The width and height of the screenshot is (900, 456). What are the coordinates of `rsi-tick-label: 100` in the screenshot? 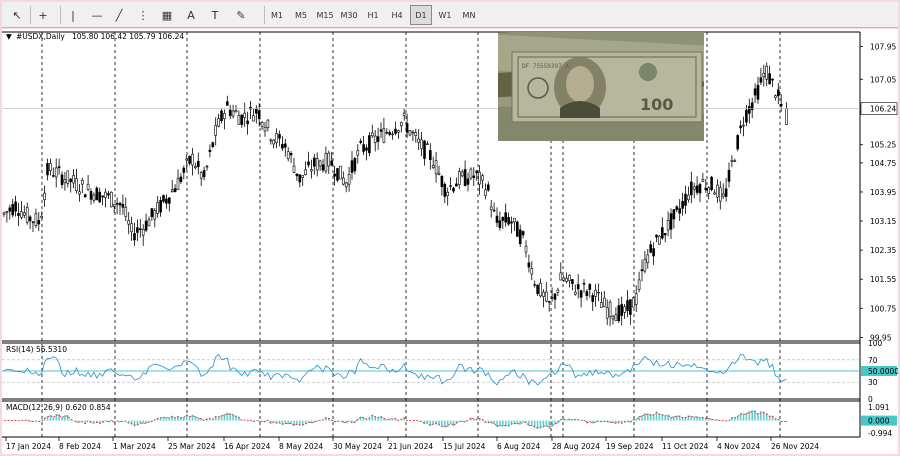 It's located at (875, 343).